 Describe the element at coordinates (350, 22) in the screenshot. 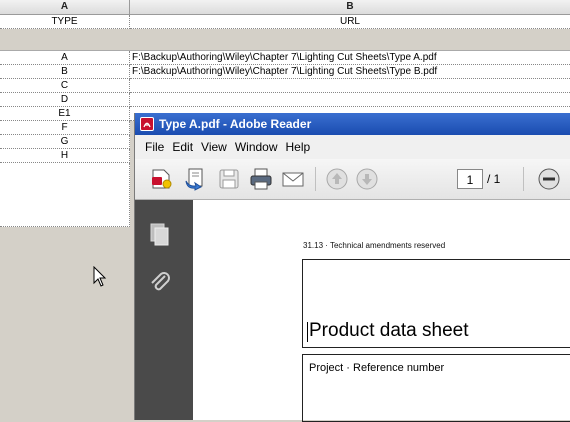

I see `cell-url-header: URL` at that location.